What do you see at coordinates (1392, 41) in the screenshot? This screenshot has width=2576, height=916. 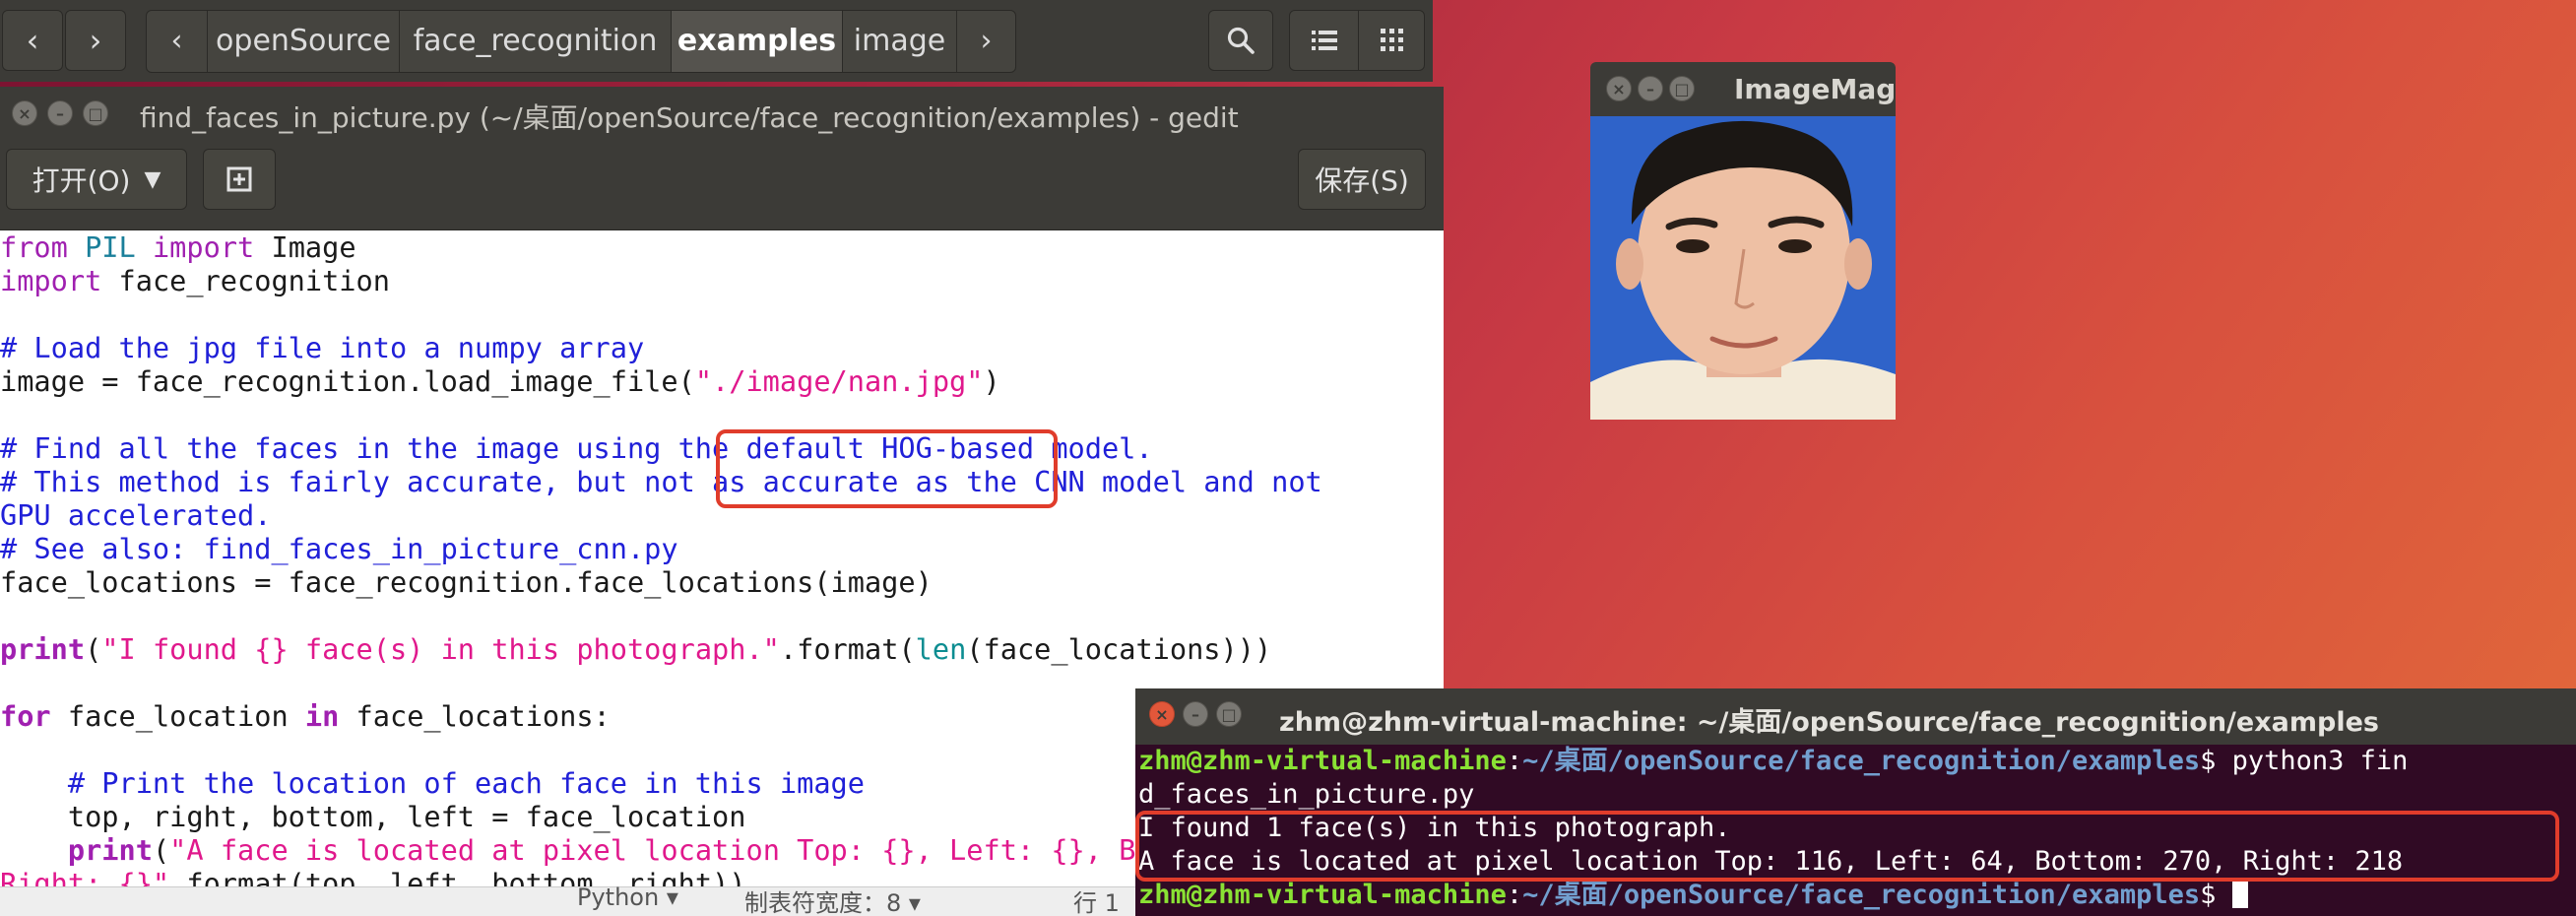 I see `grid-view-button` at bounding box center [1392, 41].